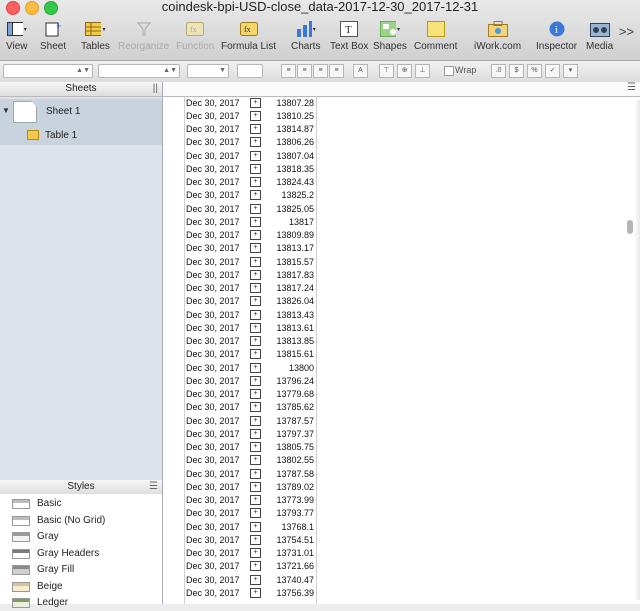 The width and height of the screenshot is (640, 611). I want to click on table-row: Dec 30, 2017 +13813.85, so click(251, 341).